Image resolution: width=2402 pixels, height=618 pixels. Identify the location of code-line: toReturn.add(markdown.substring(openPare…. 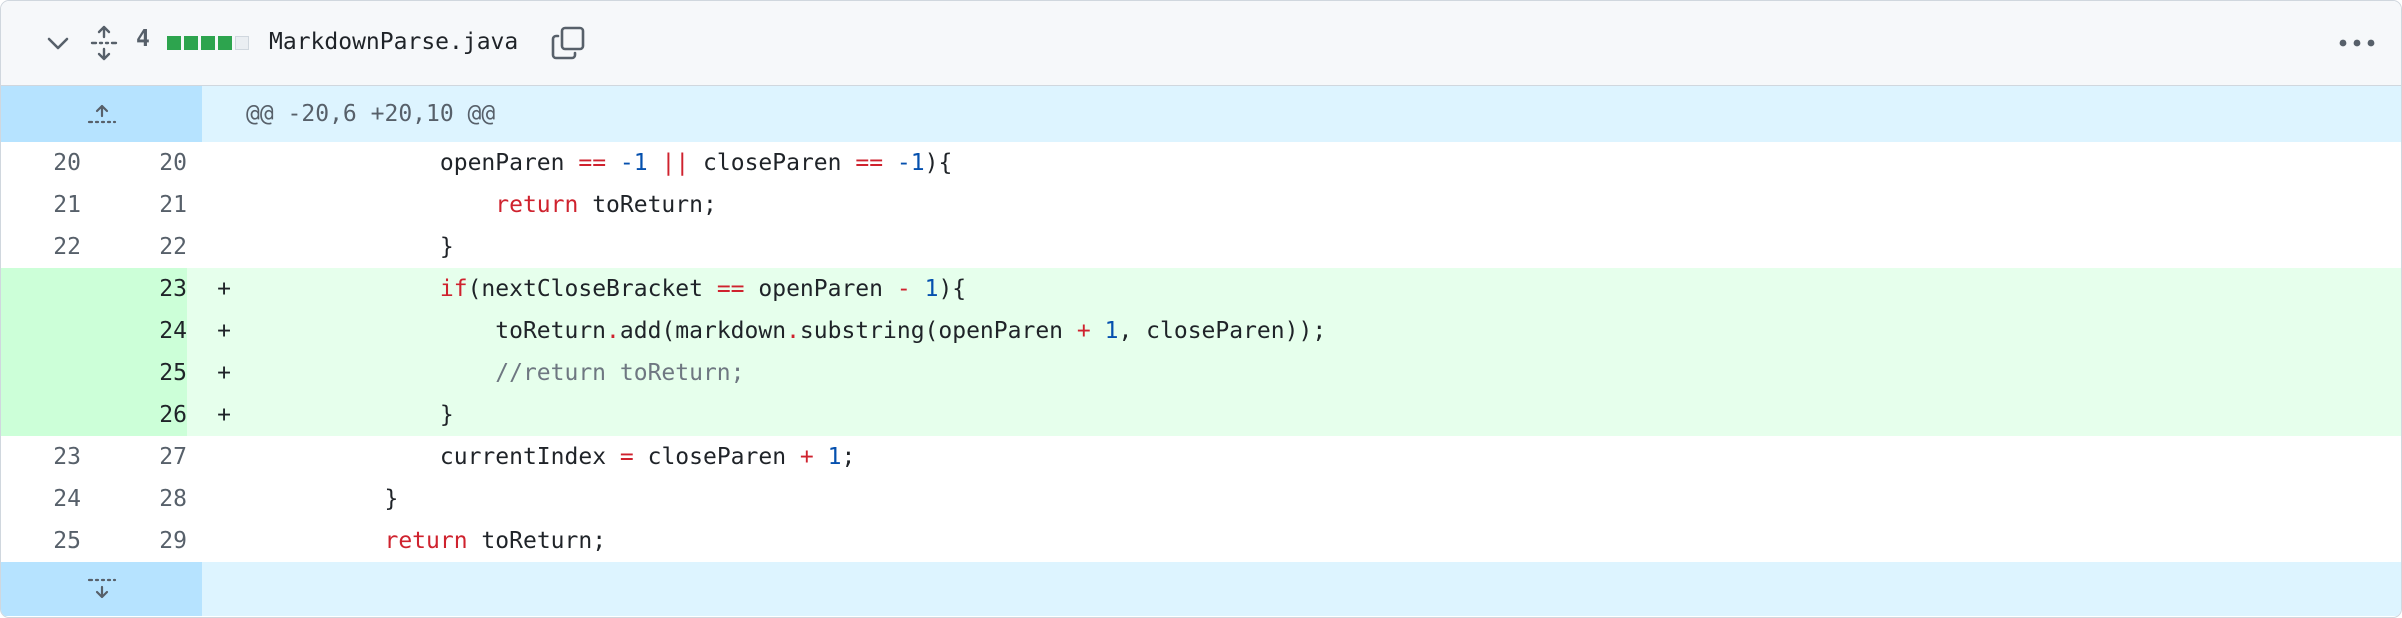
(1323, 331).